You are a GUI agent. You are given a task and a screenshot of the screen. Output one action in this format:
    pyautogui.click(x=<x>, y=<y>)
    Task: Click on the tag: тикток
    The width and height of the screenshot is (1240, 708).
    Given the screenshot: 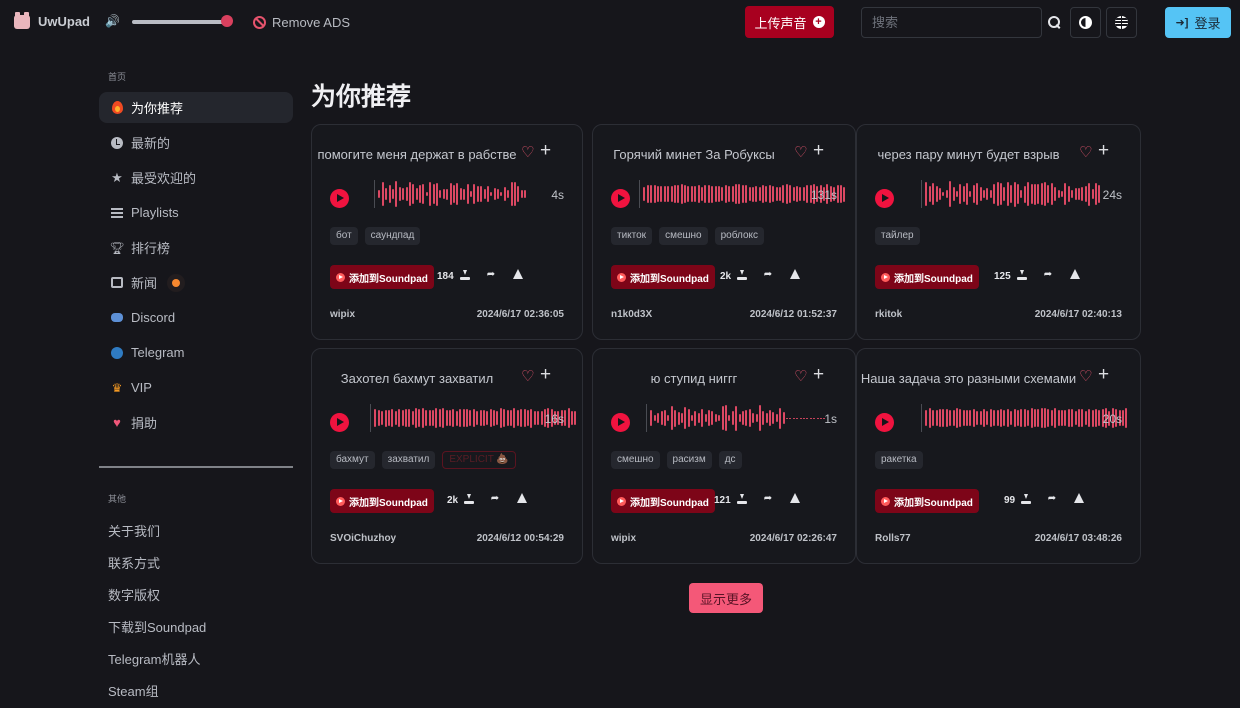 What is the action you would take?
    pyautogui.click(x=632, y=236)
    